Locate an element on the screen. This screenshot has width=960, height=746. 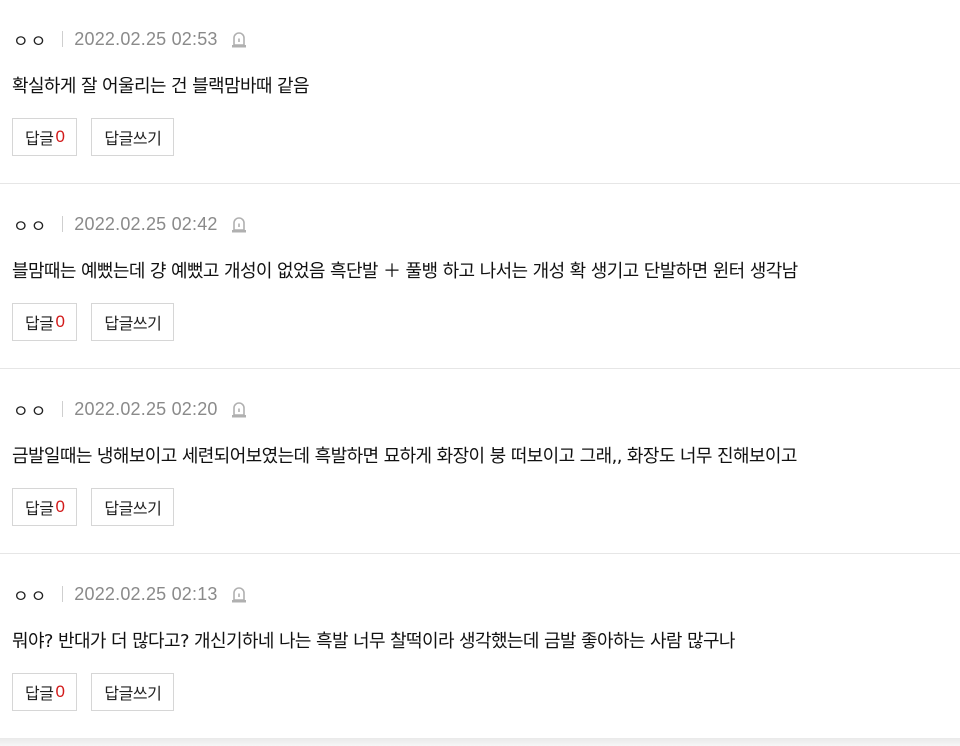
comment-date: 2022.02.25 02:53 is located at coordinates (146, 38).